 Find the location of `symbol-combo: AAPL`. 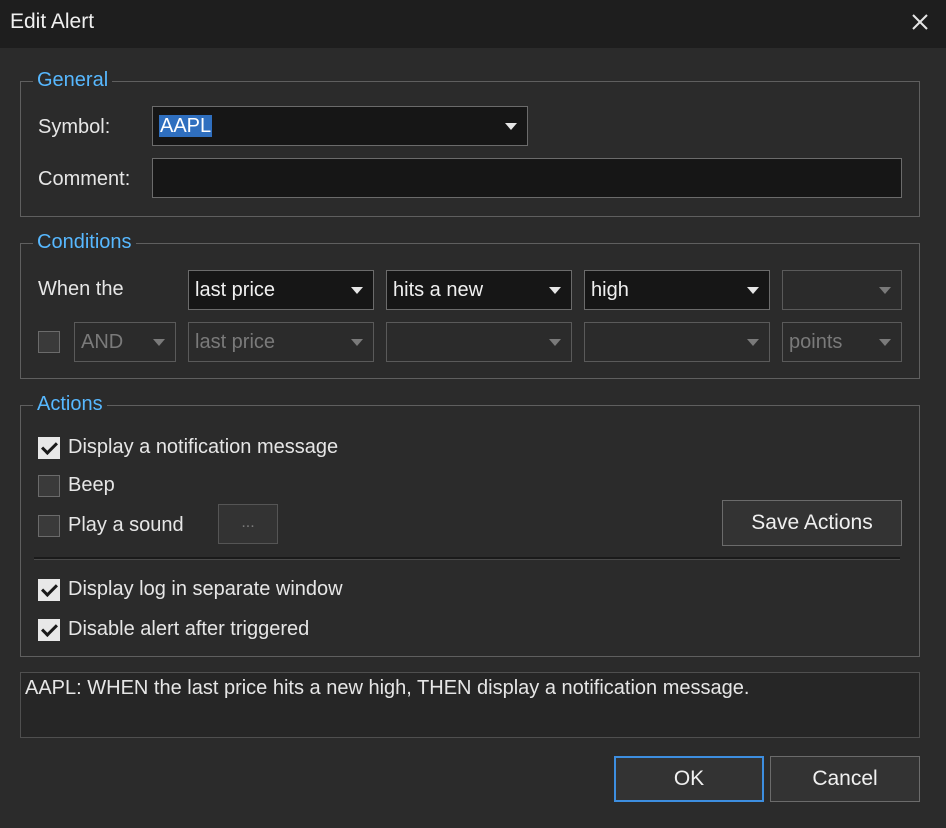

symbol-combo: AAPL is located at coordinates (340, 126).